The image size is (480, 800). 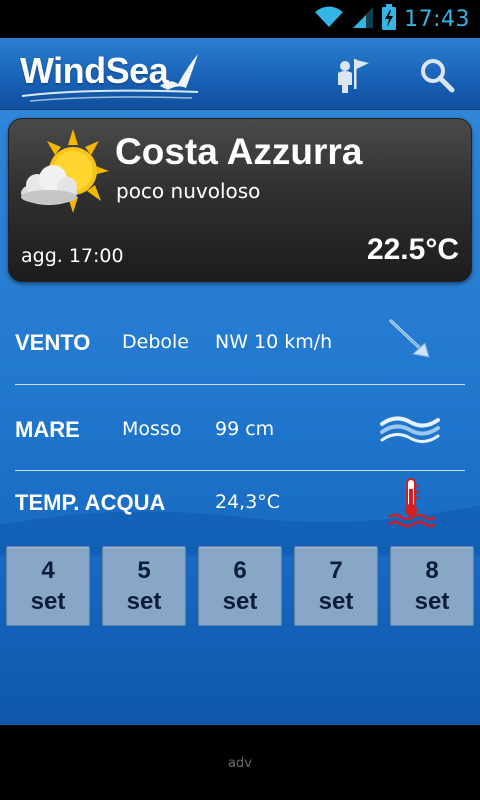 I want to click on battery-charging-icon, so click(x=389, y=19).